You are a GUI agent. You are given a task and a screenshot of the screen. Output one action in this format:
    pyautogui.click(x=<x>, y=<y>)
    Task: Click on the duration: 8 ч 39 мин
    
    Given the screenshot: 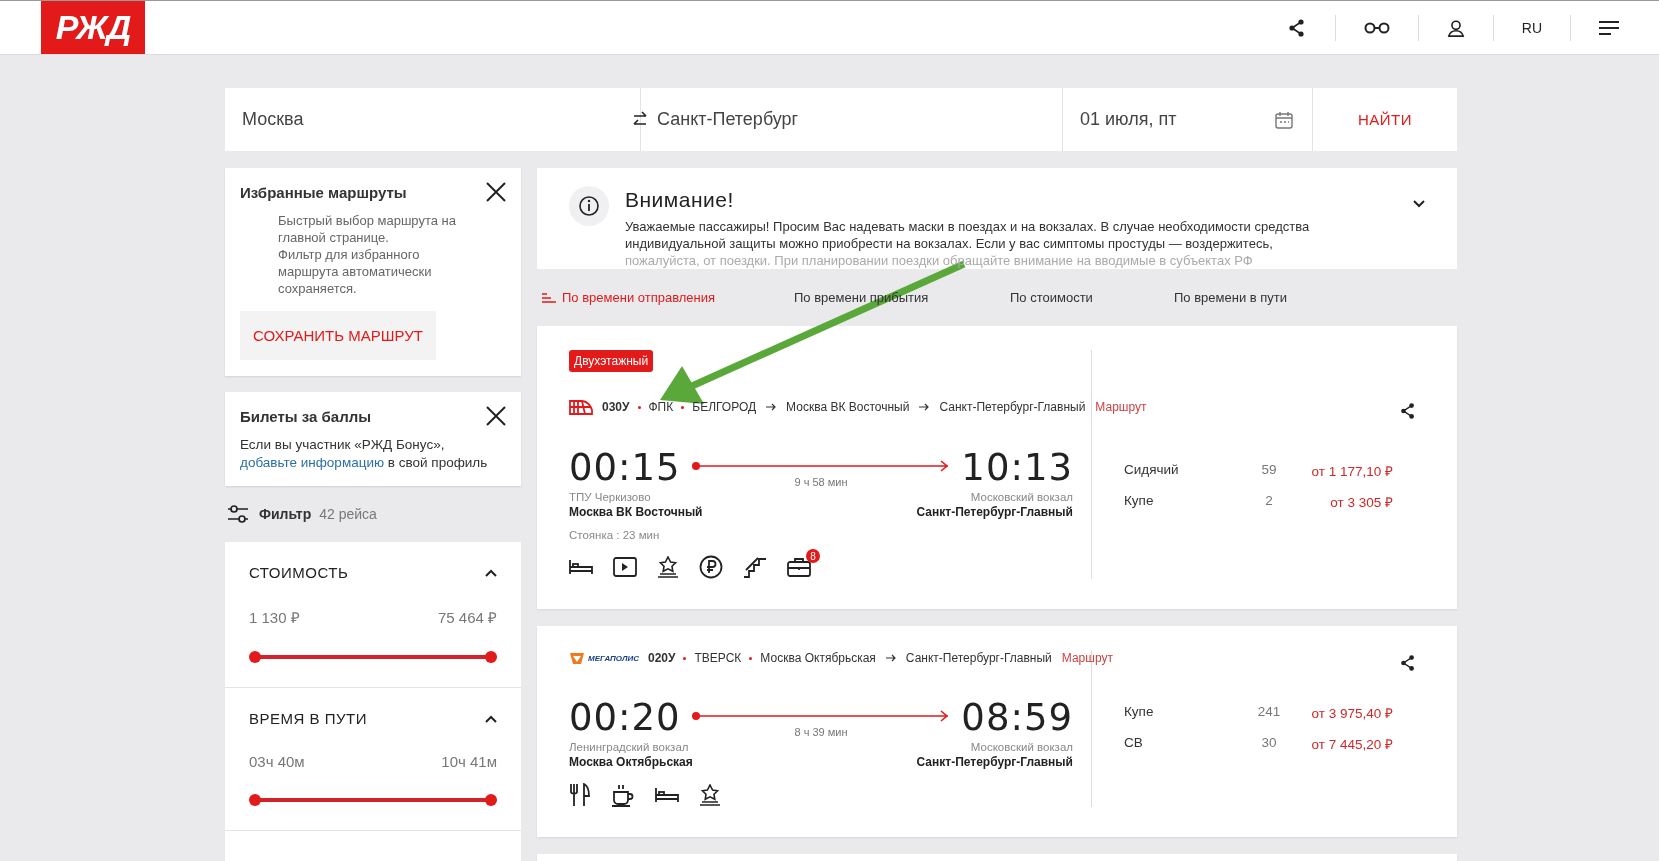 What is the action you would take?
    pyautogui.click(x=821, y=731)
    